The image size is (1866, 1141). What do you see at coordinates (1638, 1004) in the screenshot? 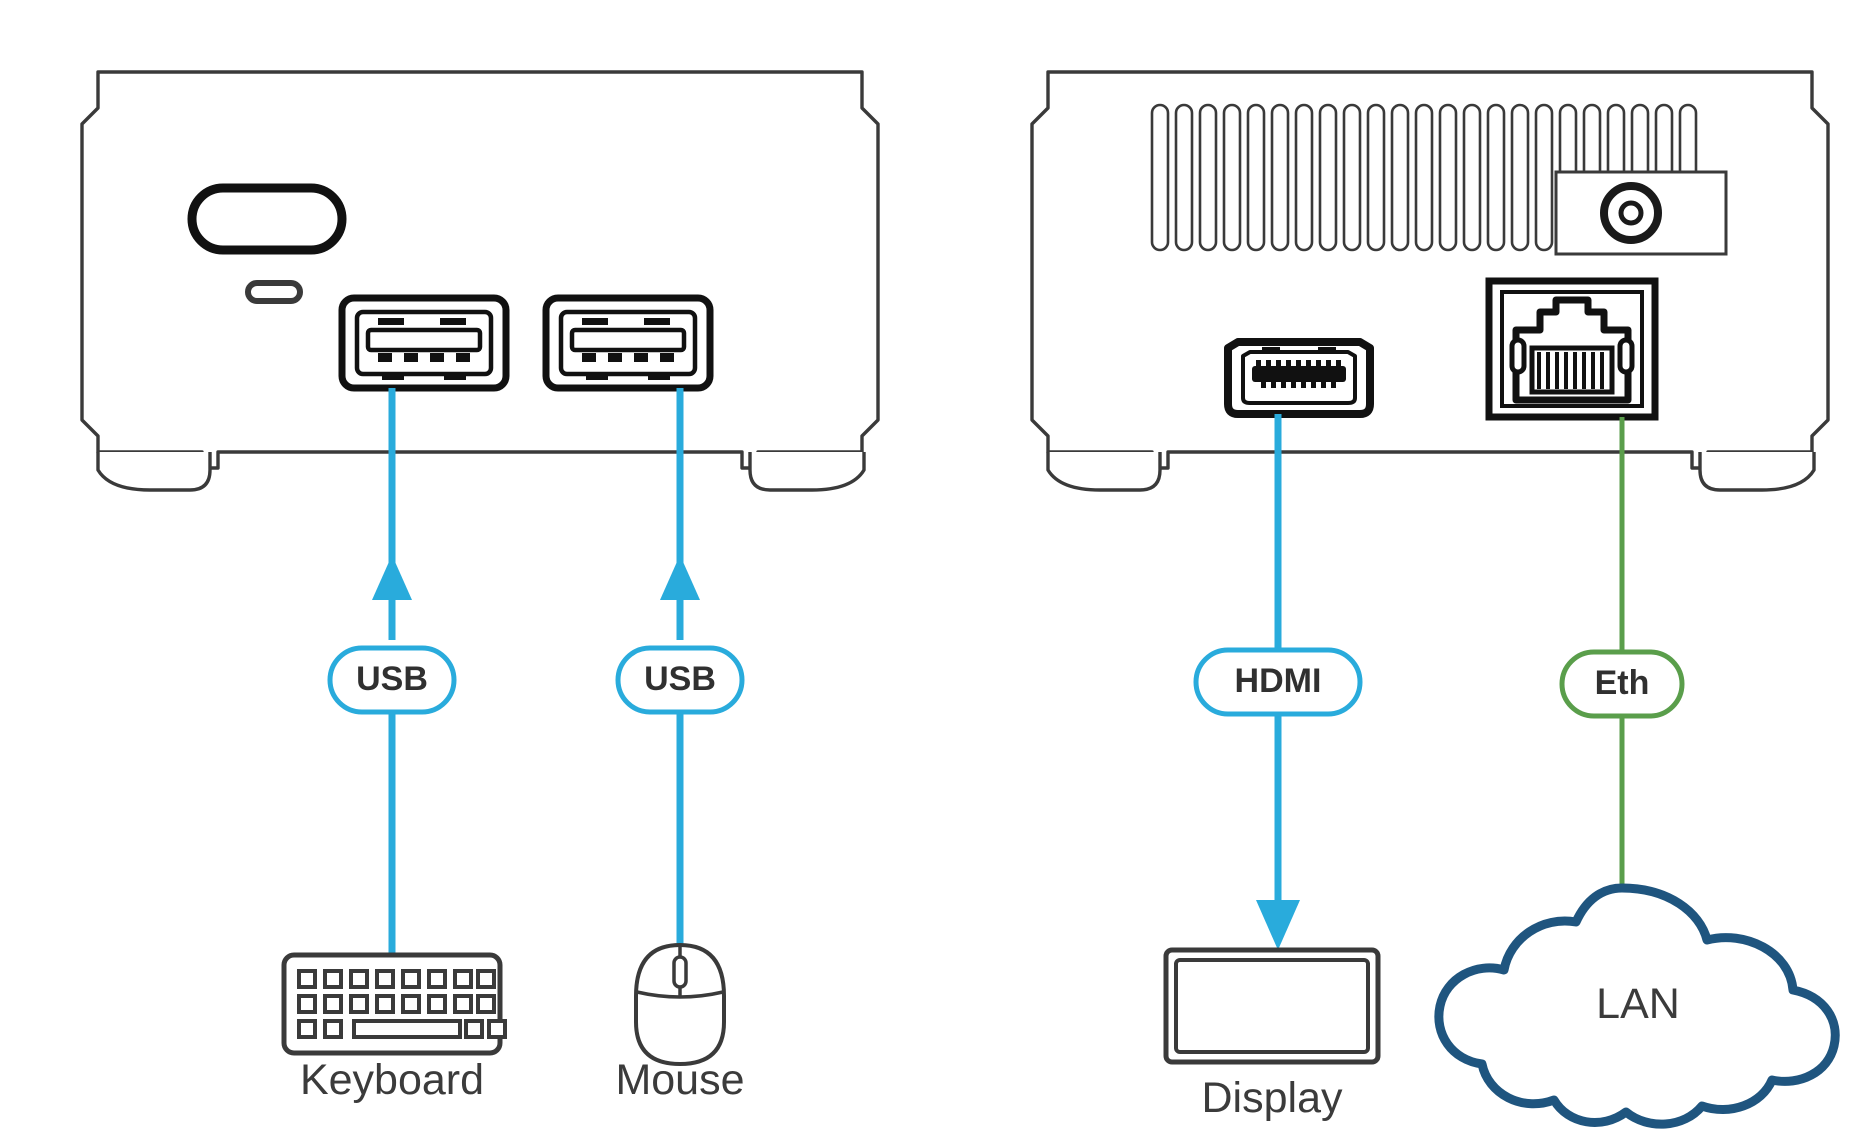
I see `lan-label: LAN` at bounding box center [1638, 1004].